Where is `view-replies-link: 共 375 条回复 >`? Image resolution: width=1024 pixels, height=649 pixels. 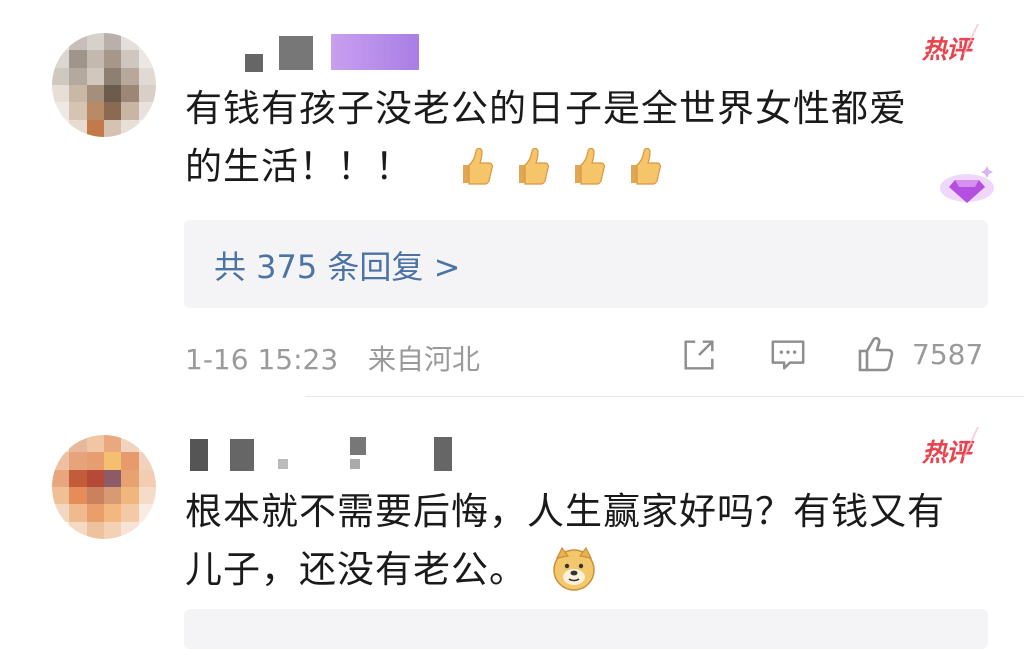
view-replies-link: 共 375 条回复 > is located at coordinates (337, 265).